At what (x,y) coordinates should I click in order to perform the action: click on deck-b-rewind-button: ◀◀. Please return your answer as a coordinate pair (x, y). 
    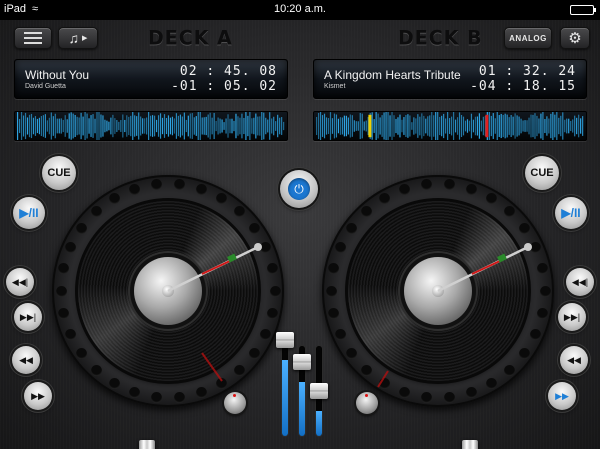
    Looking at the image, I should click on (574, 360).